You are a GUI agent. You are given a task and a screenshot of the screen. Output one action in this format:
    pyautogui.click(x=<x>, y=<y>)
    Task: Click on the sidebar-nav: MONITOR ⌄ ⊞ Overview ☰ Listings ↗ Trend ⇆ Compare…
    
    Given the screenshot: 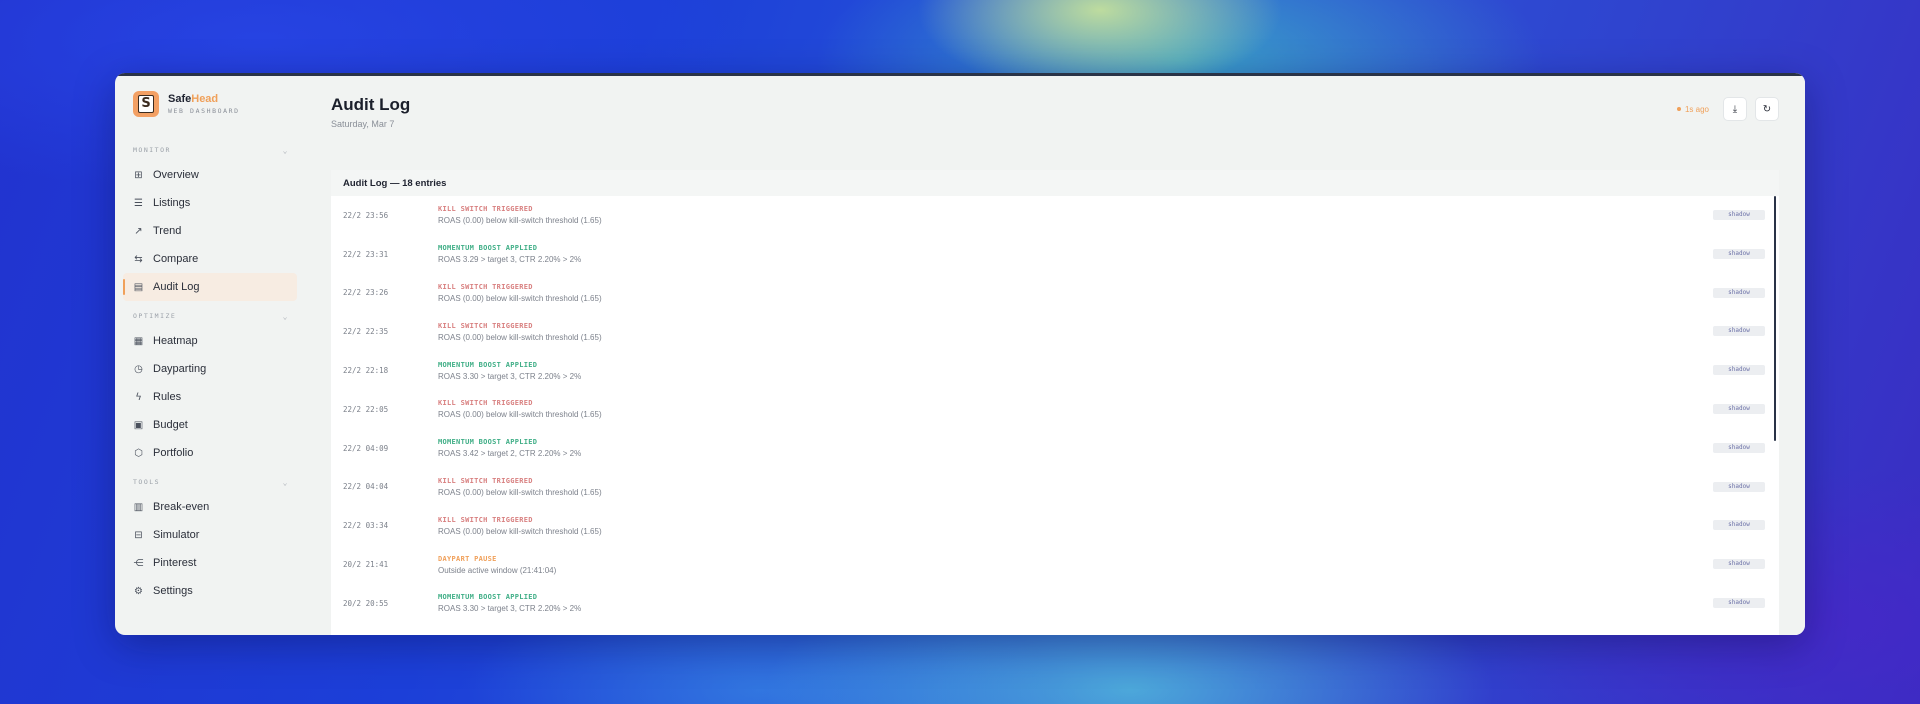 What is the action you would take?
    pyautogui.click(x=210, y=375)
    